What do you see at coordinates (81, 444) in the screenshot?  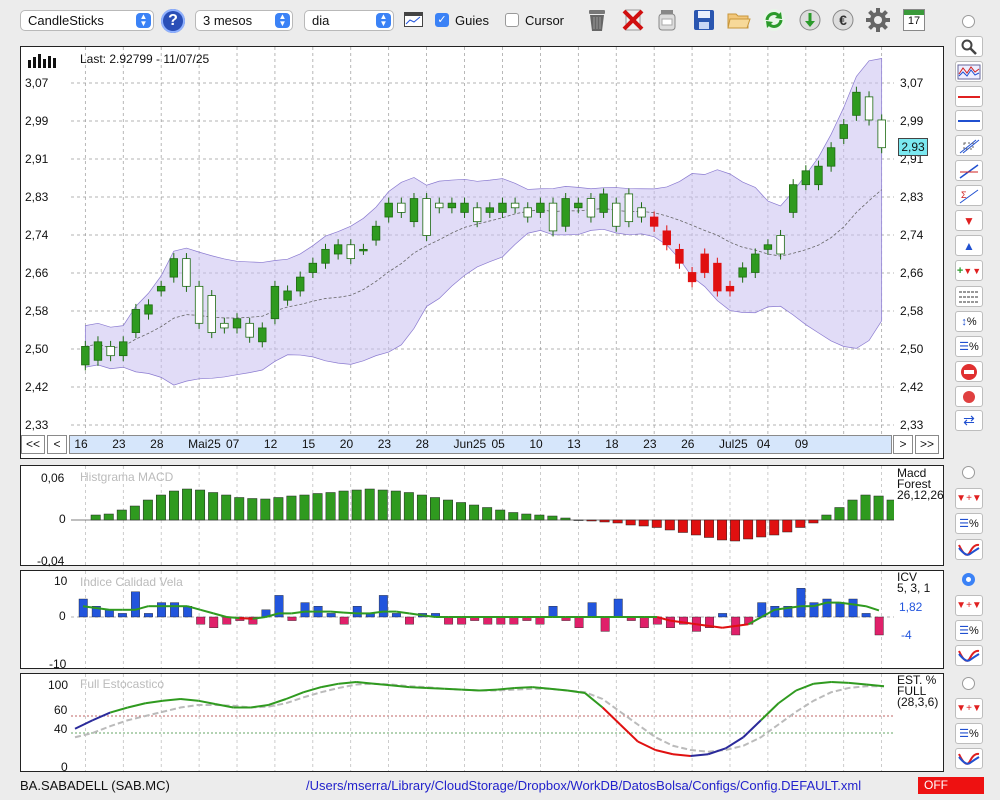 I see `date-tick-label: 16` at bounding box center [81, 444].